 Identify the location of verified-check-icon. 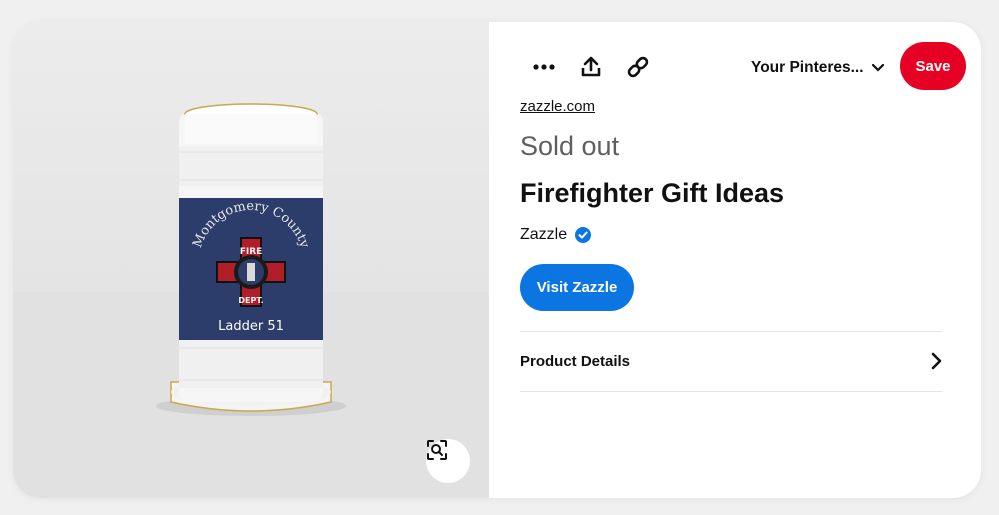
(583, 235).